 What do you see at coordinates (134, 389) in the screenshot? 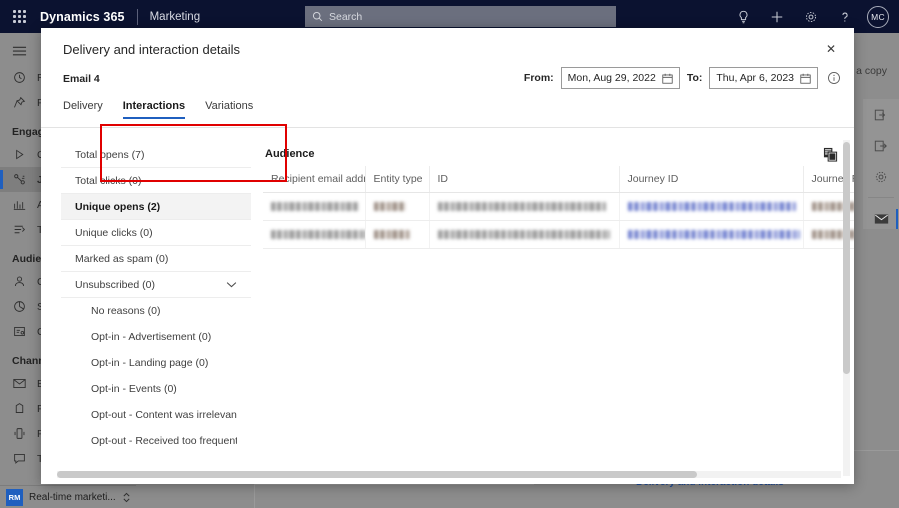
I see `metric-label: Opt-in - Events (0)` at bounding box center [134, 389].